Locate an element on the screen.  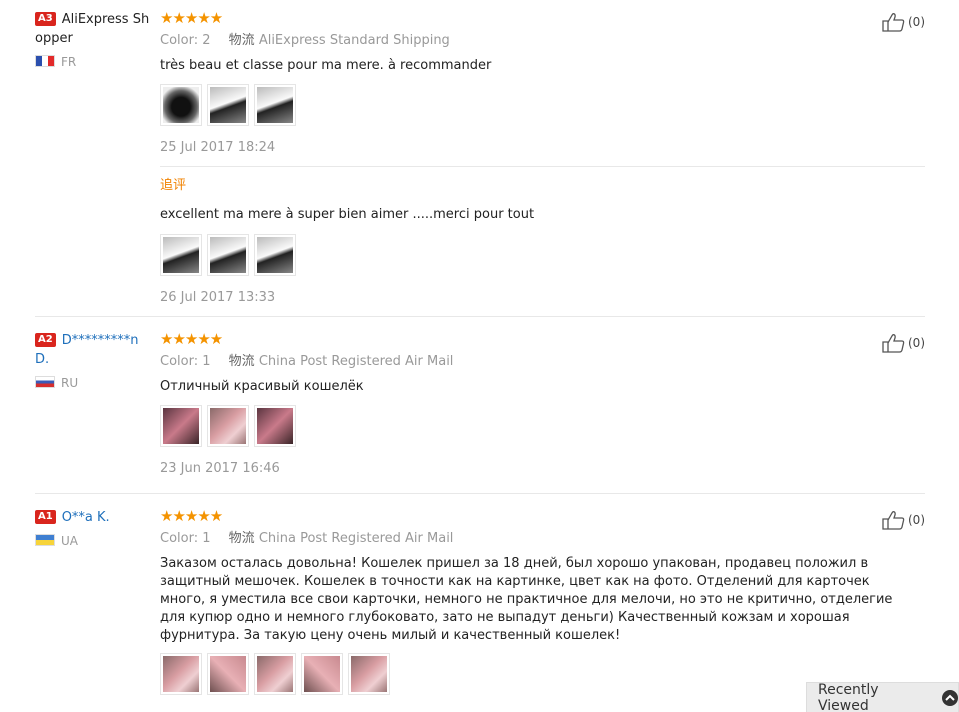
france-flag-icon is located at coordinates (45, 61).